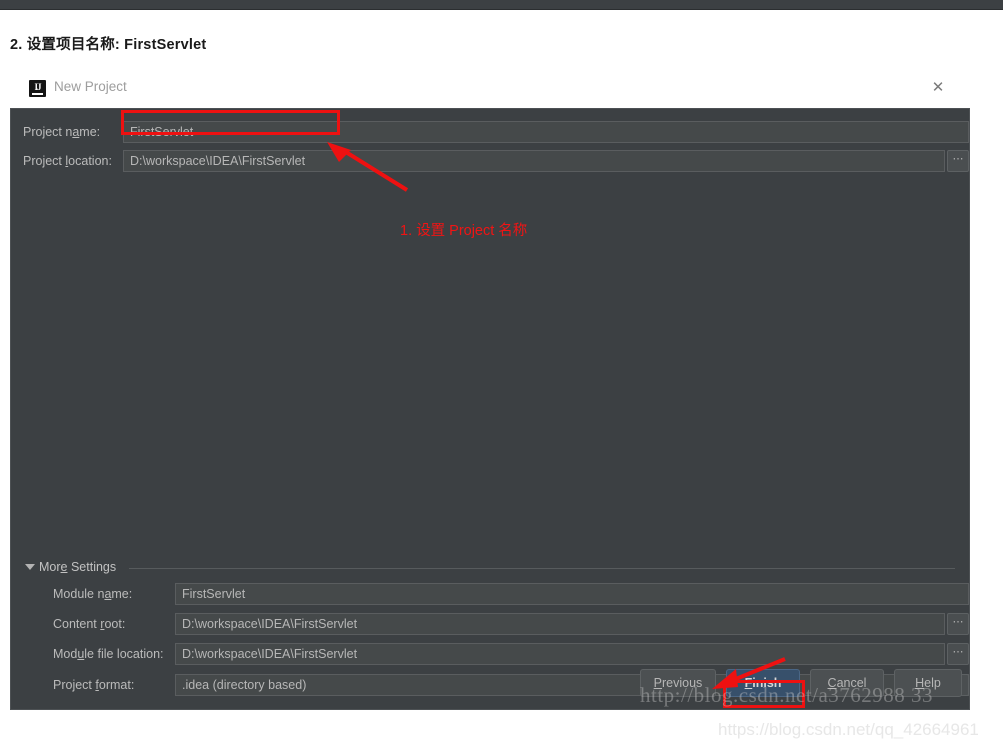 This screenshot has width=1003, height=746. What do you see at coordinates (62, 132) in the screenshot?
I see `field-label: Project name:` at bounding box center [62, 132].